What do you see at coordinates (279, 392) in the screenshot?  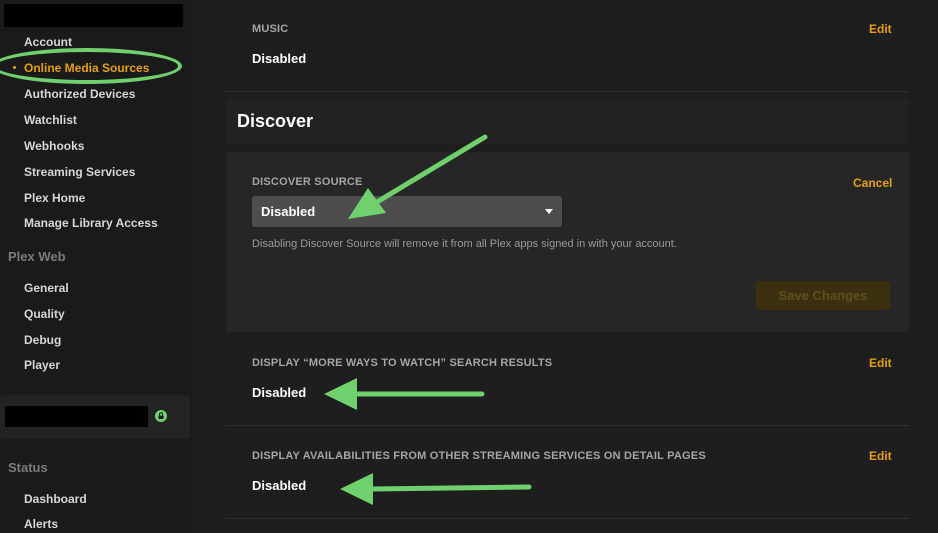 I see `more-ways-value: Disabled` at bounding box center [279, 392].